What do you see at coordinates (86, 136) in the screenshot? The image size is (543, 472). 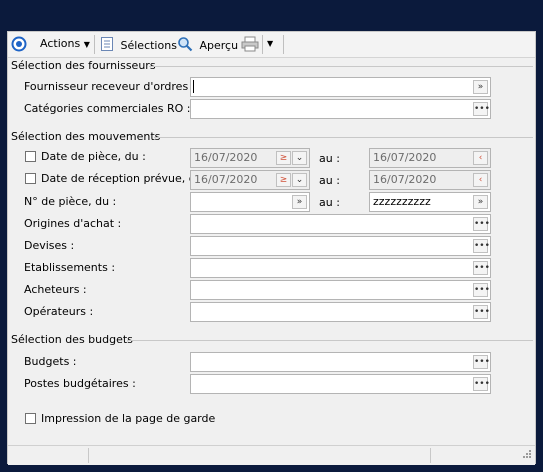 I see `section-title-movements: Sélection des mouvements` at bounding box center [86, 136].